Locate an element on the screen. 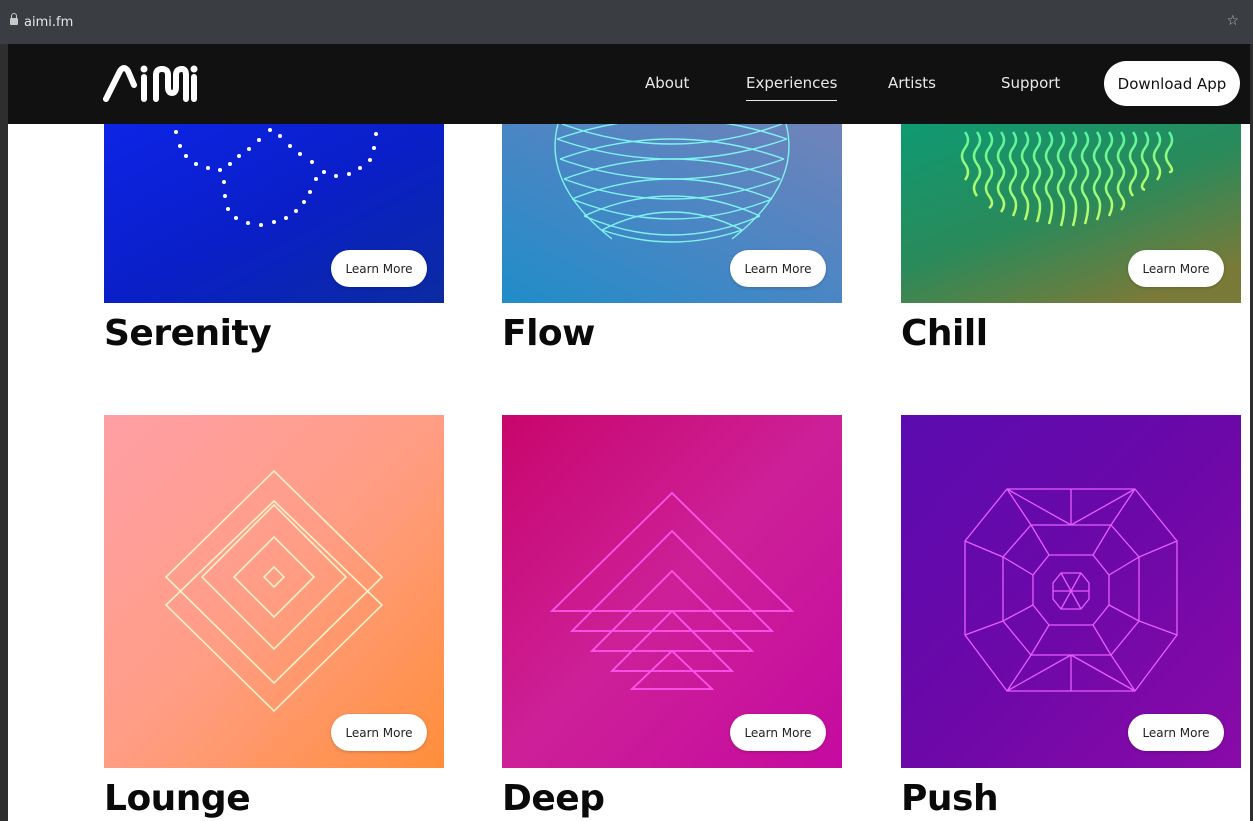 Image resolution: width=1253 pixels, height=821 pixels. card-title-push: Push is located at coordinates (950, 798).